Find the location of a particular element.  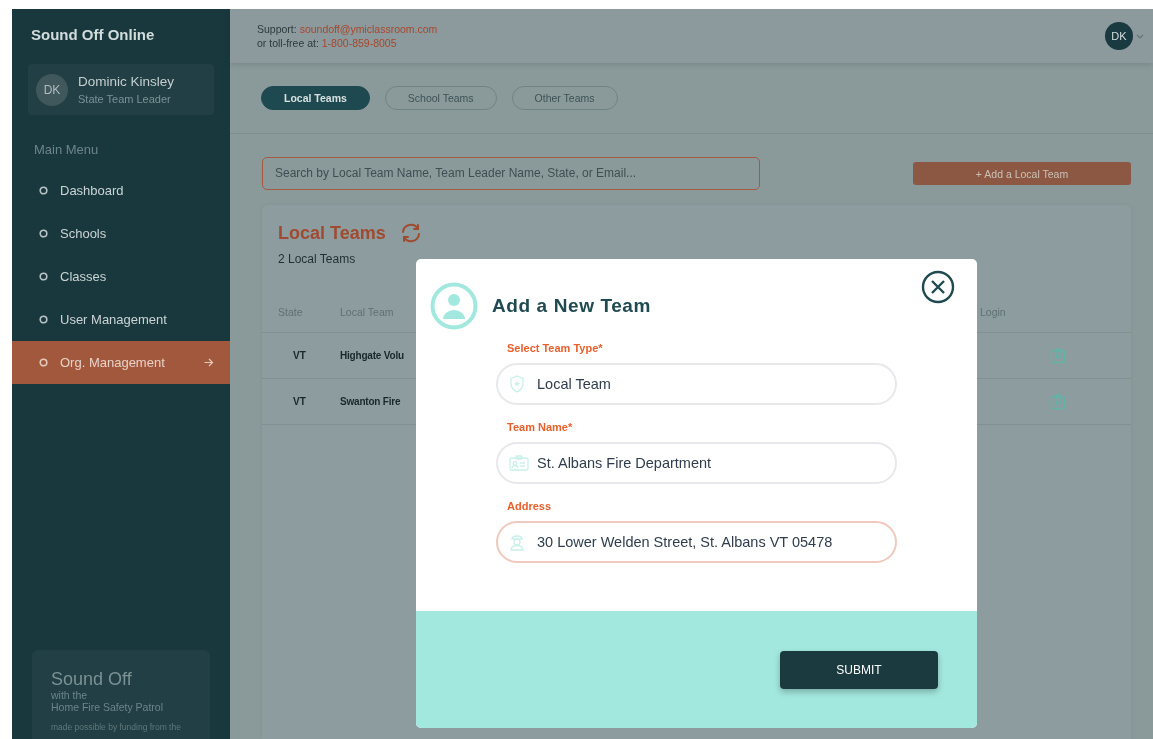

menu-item: Schools is located at coordinates (121, 233).